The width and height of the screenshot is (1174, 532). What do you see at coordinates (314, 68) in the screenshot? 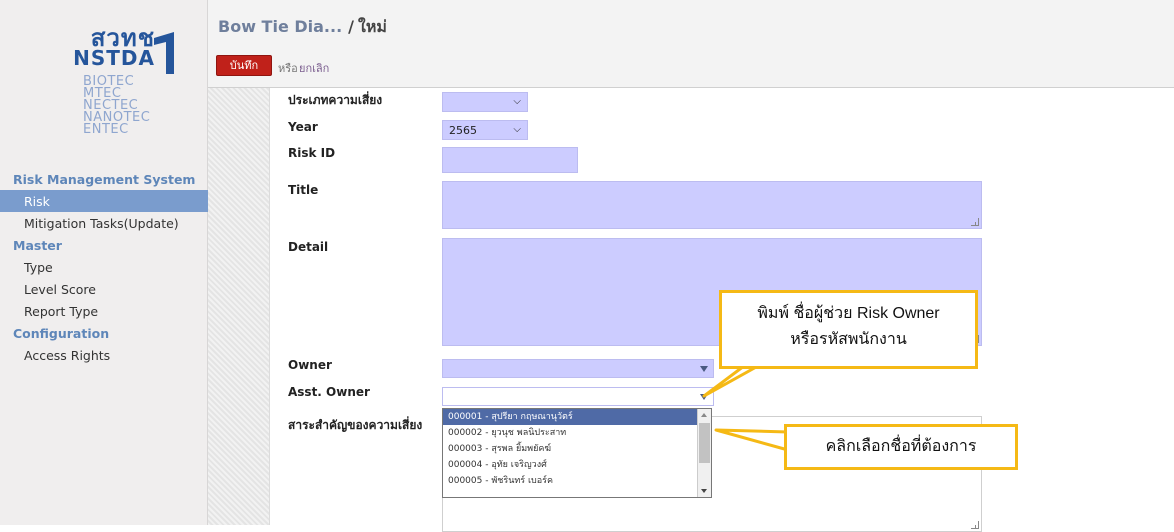
I see `discard-link: ยกเลิก` at bounding box center [314, 68].